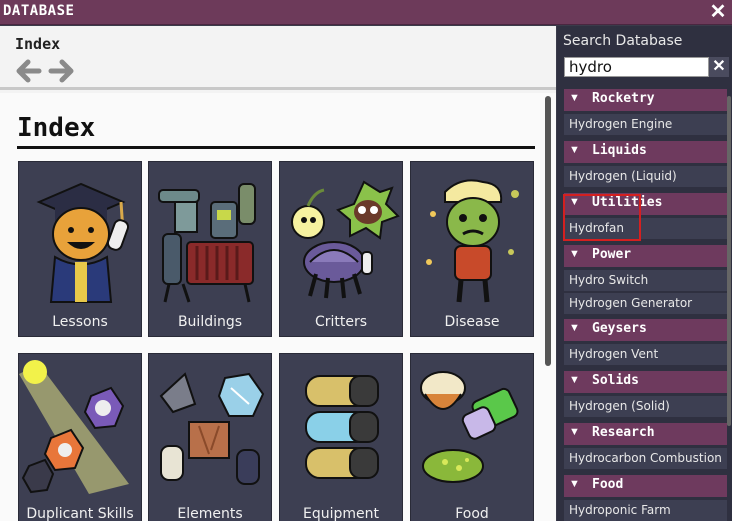 This screenshot has width=732, height=521. Describe the element at coordinates (56, 128) in the screenshot. I see `page-title: Index` at that location.